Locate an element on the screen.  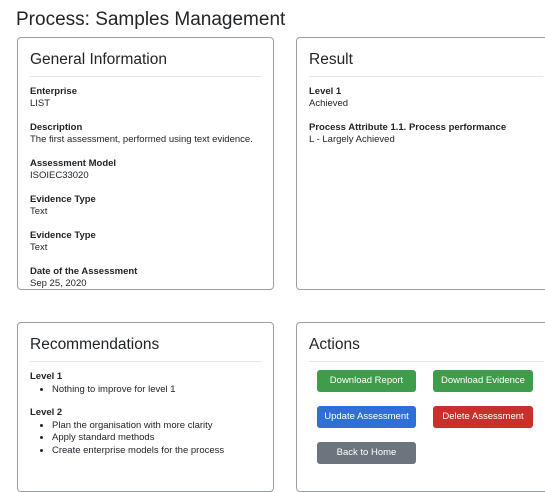
field-label: Date of the Assessment is located at coordinates (84, 271).